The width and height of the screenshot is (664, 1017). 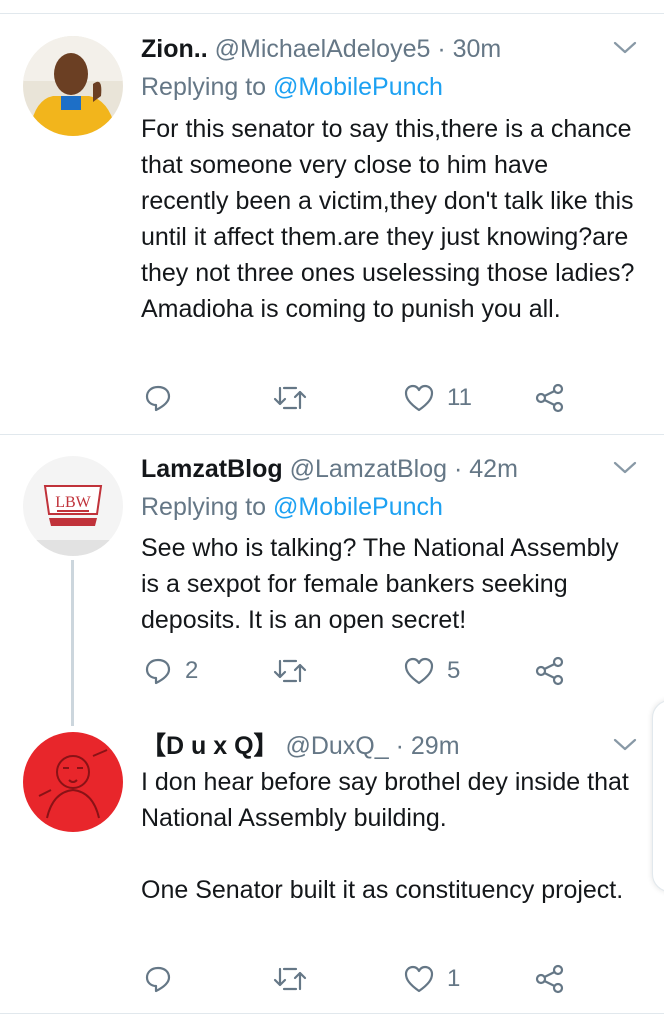 I want to click on top-divider, so click(x=332, y=13).